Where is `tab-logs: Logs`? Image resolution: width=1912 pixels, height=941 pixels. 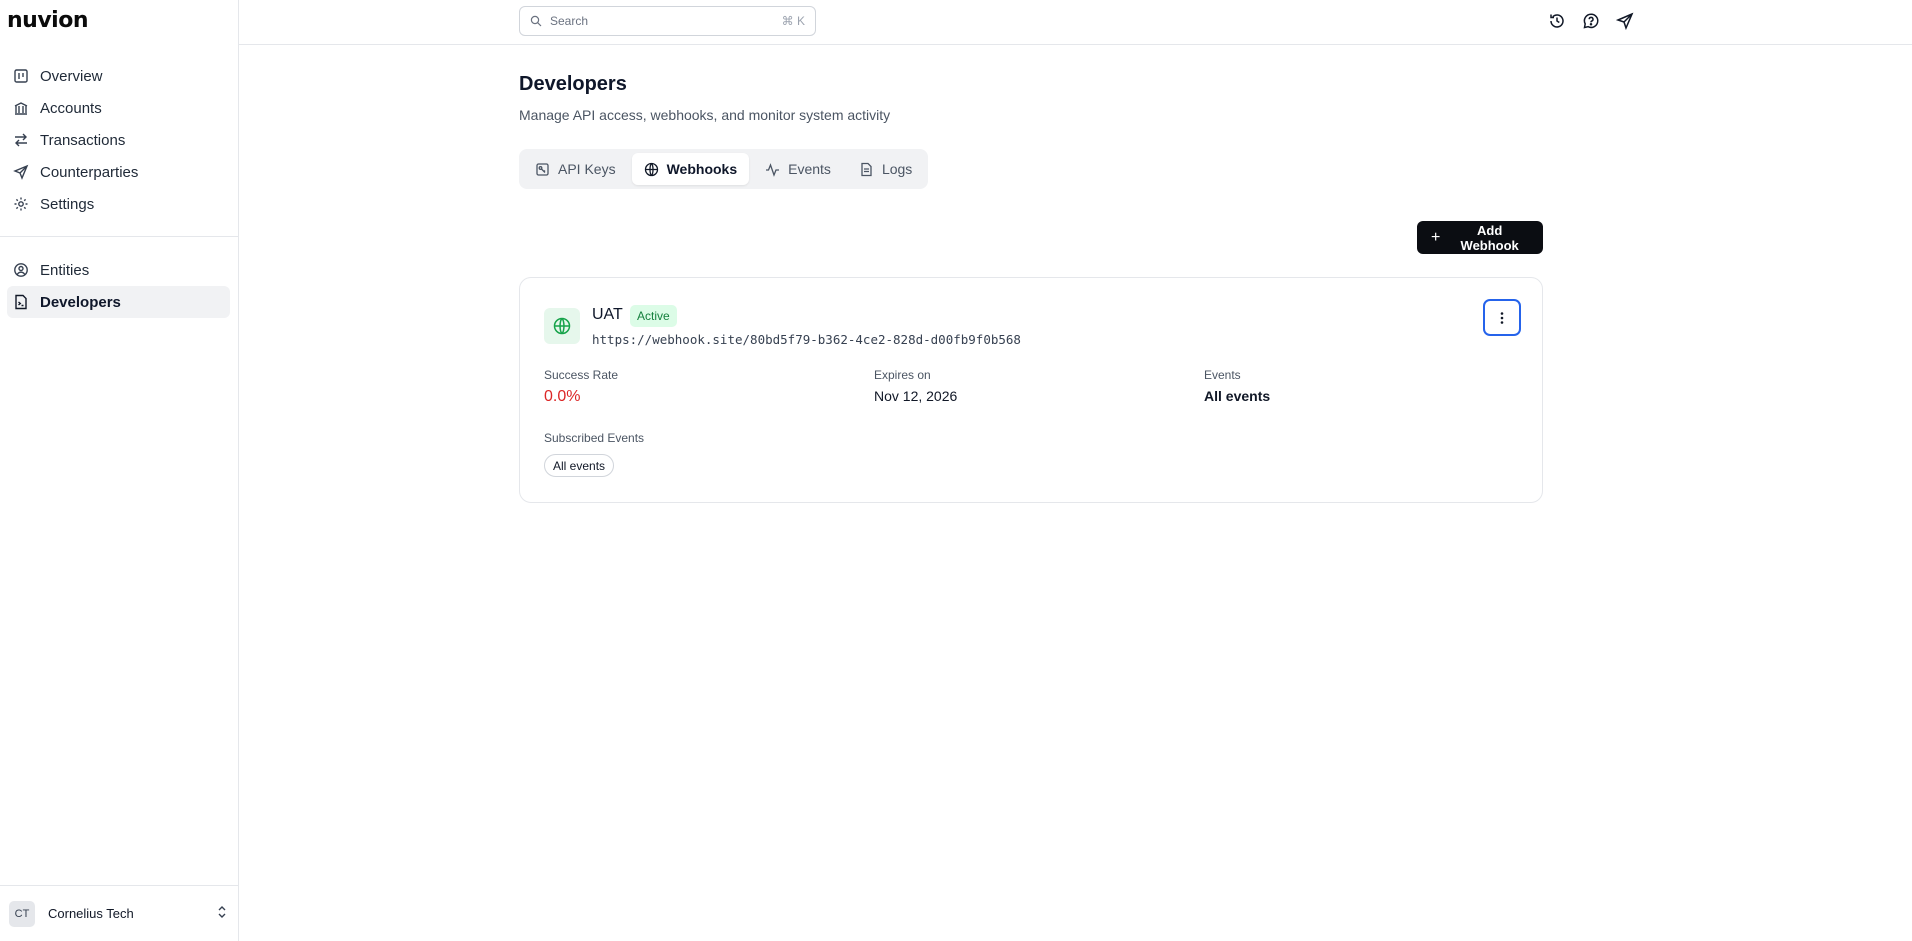
tab-logs: Logs is located at coordinates (885, 169).